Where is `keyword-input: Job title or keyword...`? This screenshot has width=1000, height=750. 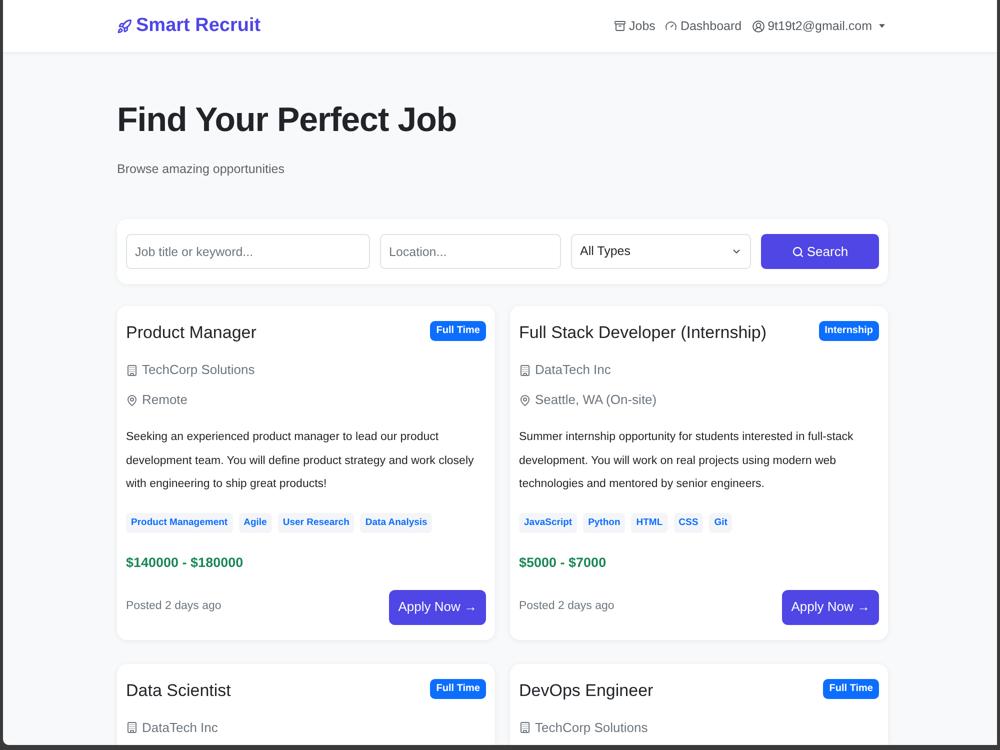 keyword-input: Job title or keyword... is located at coordinates (248, 251).